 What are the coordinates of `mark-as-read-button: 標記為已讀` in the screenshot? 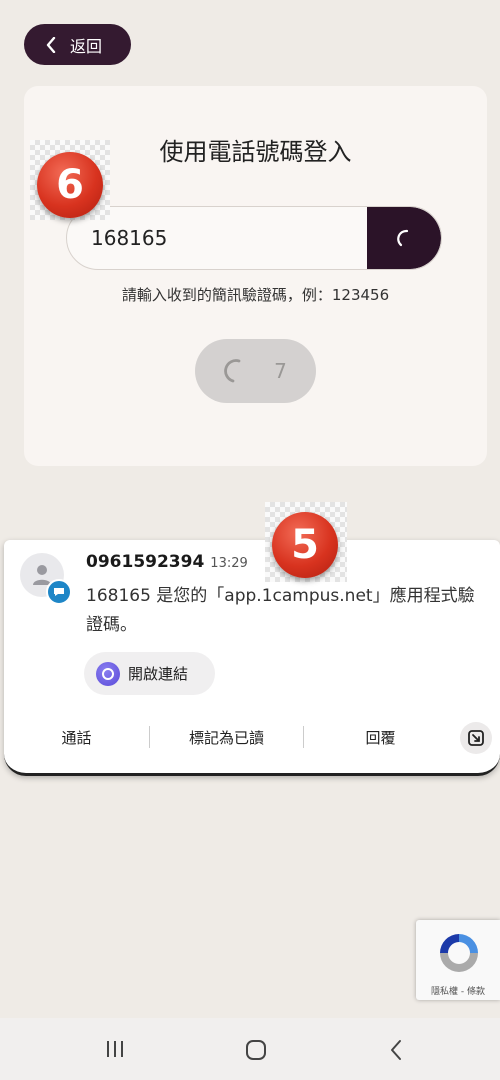 It's located at (226, 737).